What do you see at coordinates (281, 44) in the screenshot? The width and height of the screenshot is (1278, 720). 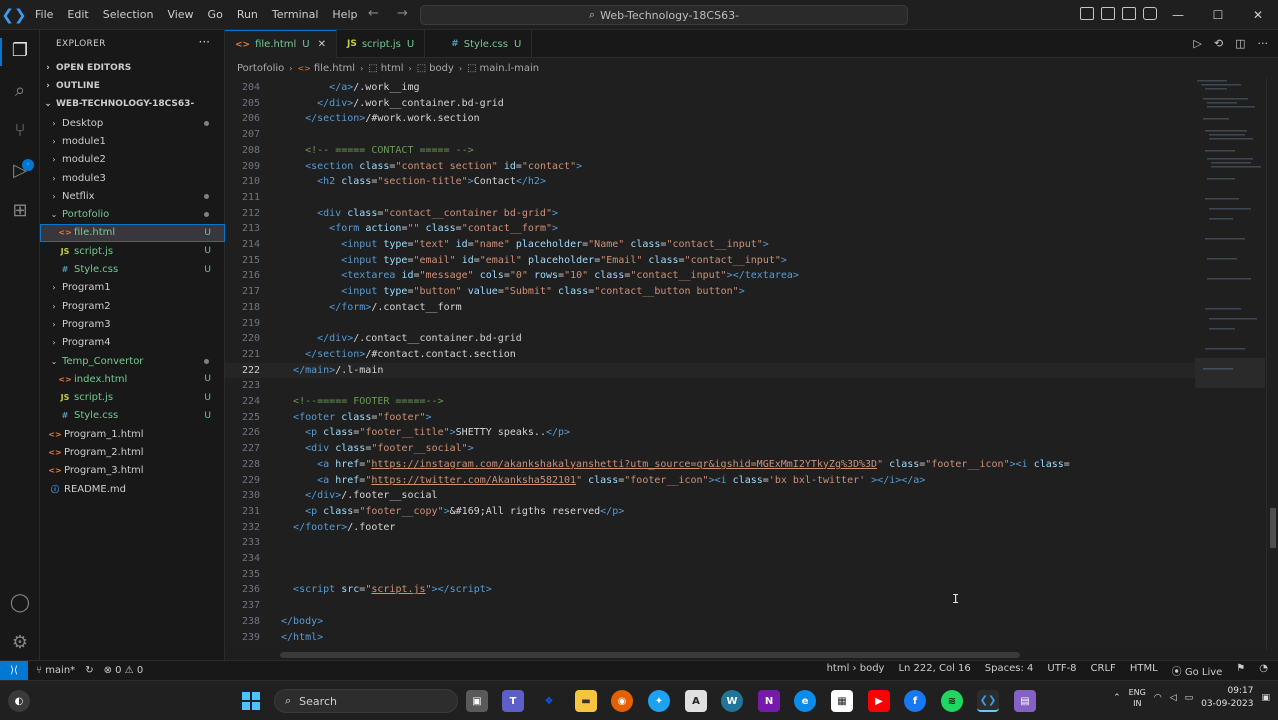 I see `tab-file-html: <> file.html U ✕` at bounding box center [281, 44].